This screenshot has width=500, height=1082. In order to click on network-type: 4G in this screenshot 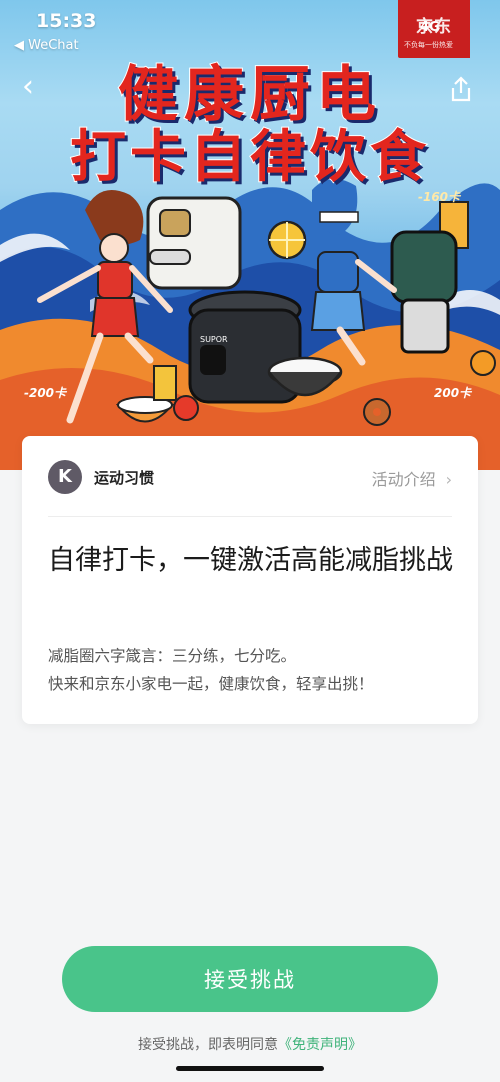, I will do `click(430, 27)`.